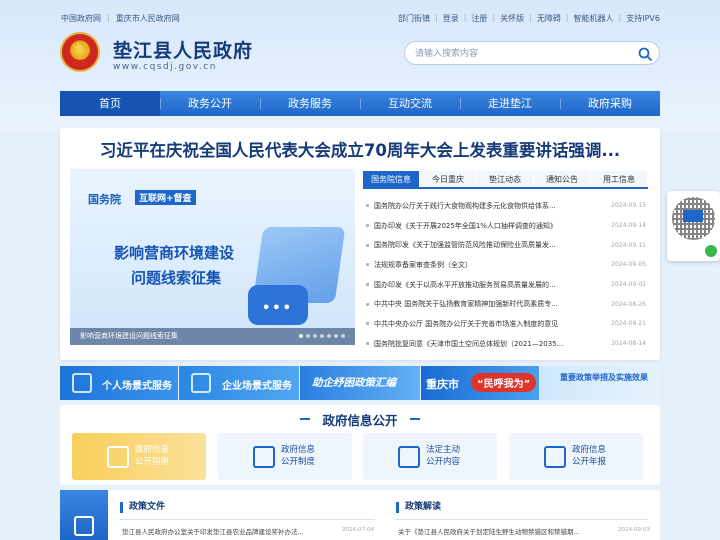 This screenshot has width=720, height=540. Describe the element at coordinates (118, 457) in the screenshot. I see `guide-icon` at that location.